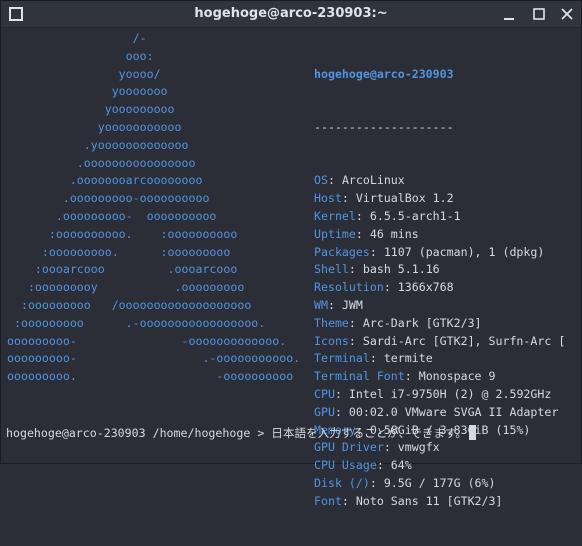 The height and width of the screenshot is (546, 582). What do you see at coordinates (94, 126) in the screenshot?
I see `logo-line: yooooooooooo` at bounding box center [94, 126].